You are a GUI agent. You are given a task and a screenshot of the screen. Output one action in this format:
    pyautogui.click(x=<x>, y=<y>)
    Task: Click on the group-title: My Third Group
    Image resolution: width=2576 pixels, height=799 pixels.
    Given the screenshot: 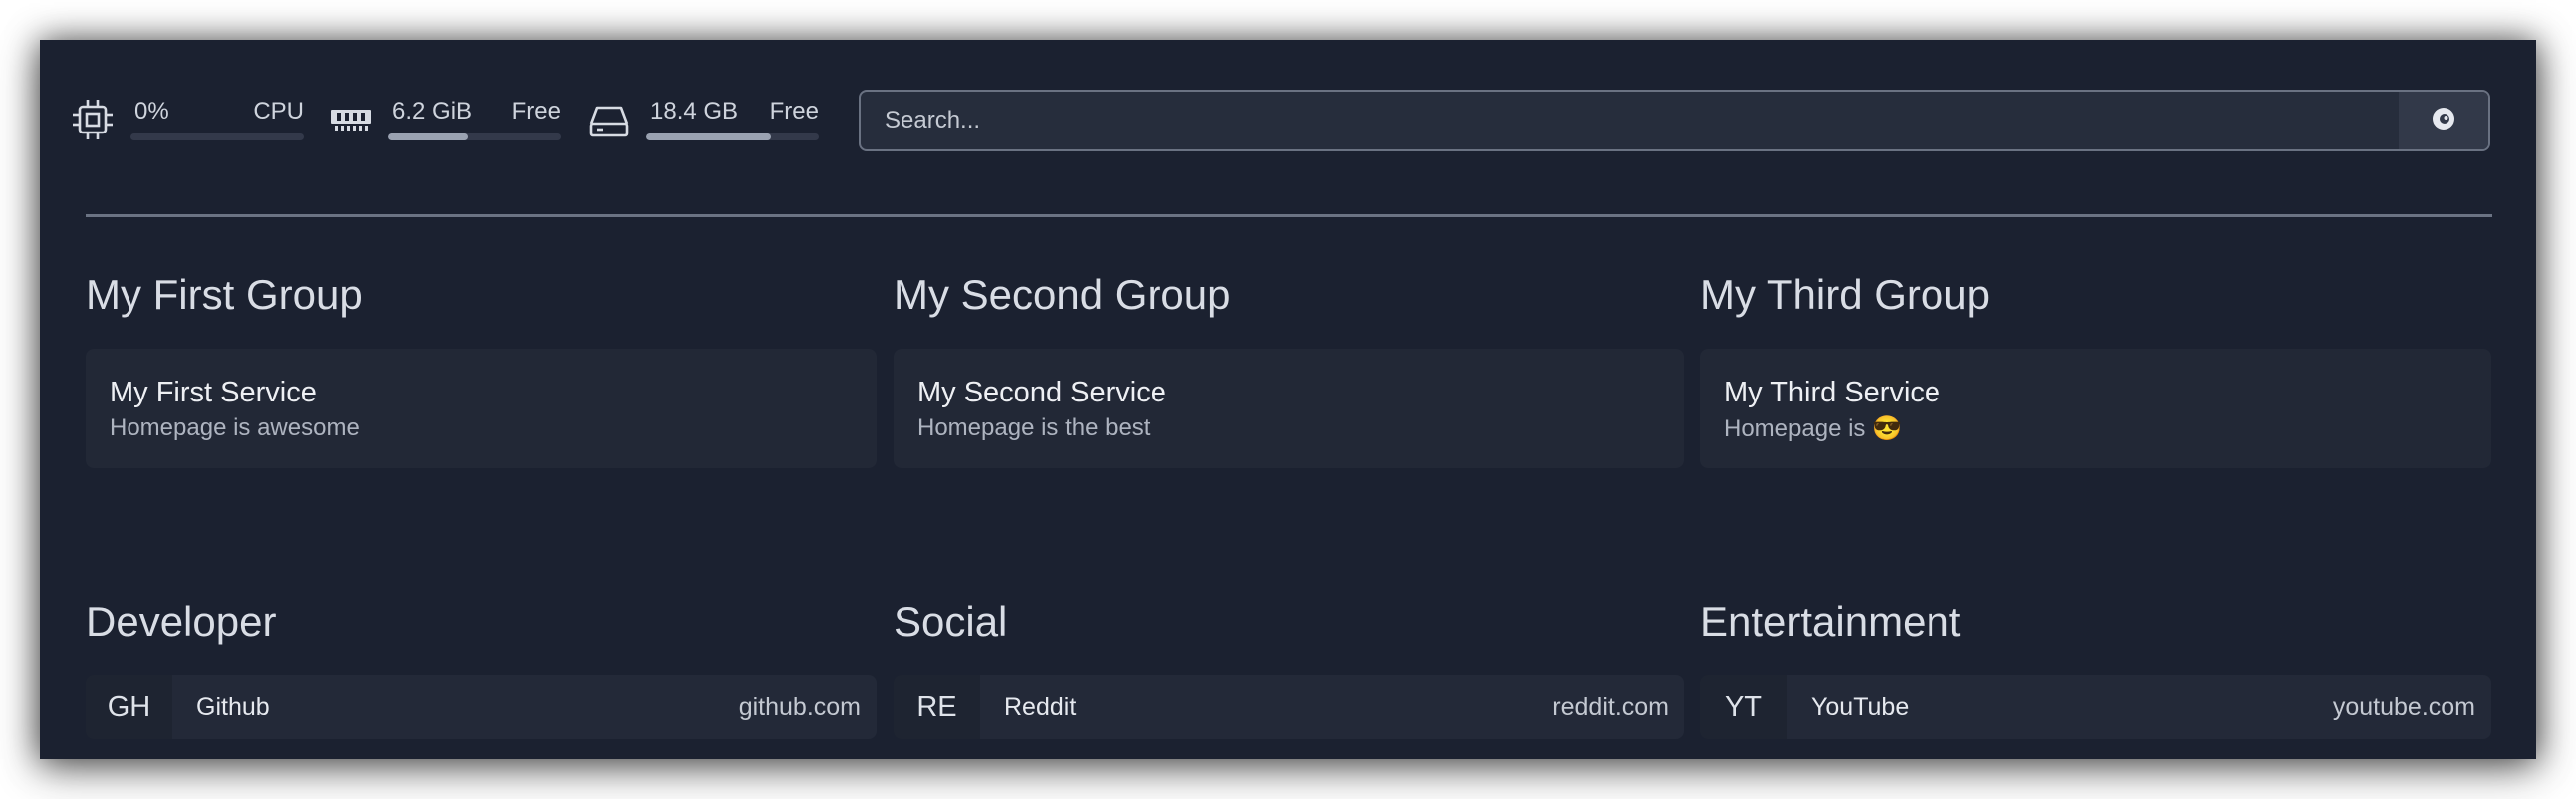 What is the action you would take?
    pyautogui.click(x=1845, y=294)
    